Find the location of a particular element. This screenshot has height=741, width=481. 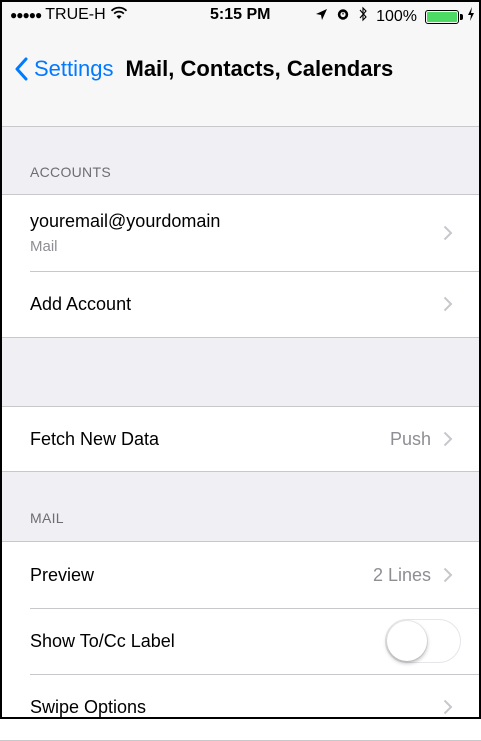

preview-value: 2 Lines is located at coordinates (401, 574).